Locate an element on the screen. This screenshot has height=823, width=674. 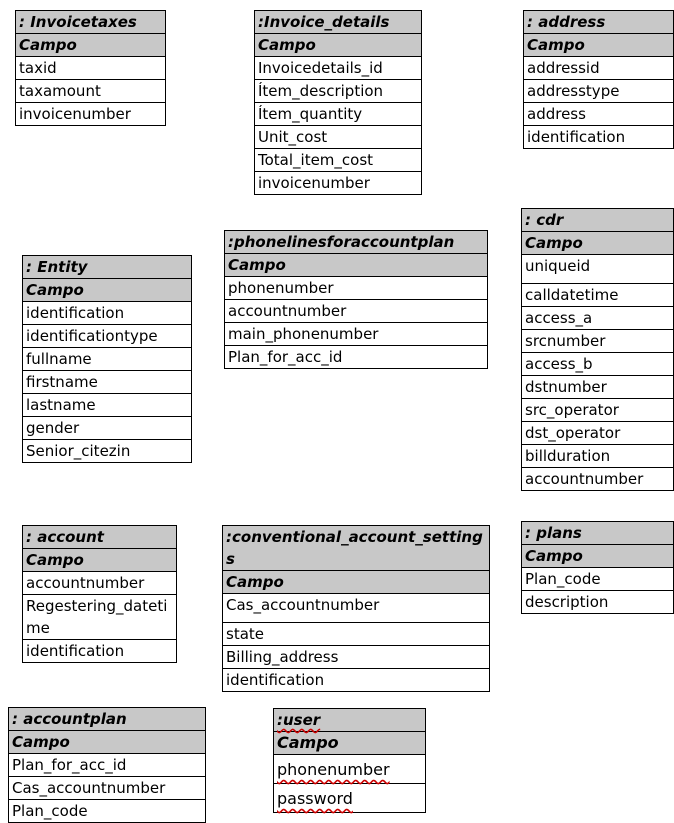
table-plans: : plans Campo Plan_code description is located at coordinates (597, 567).